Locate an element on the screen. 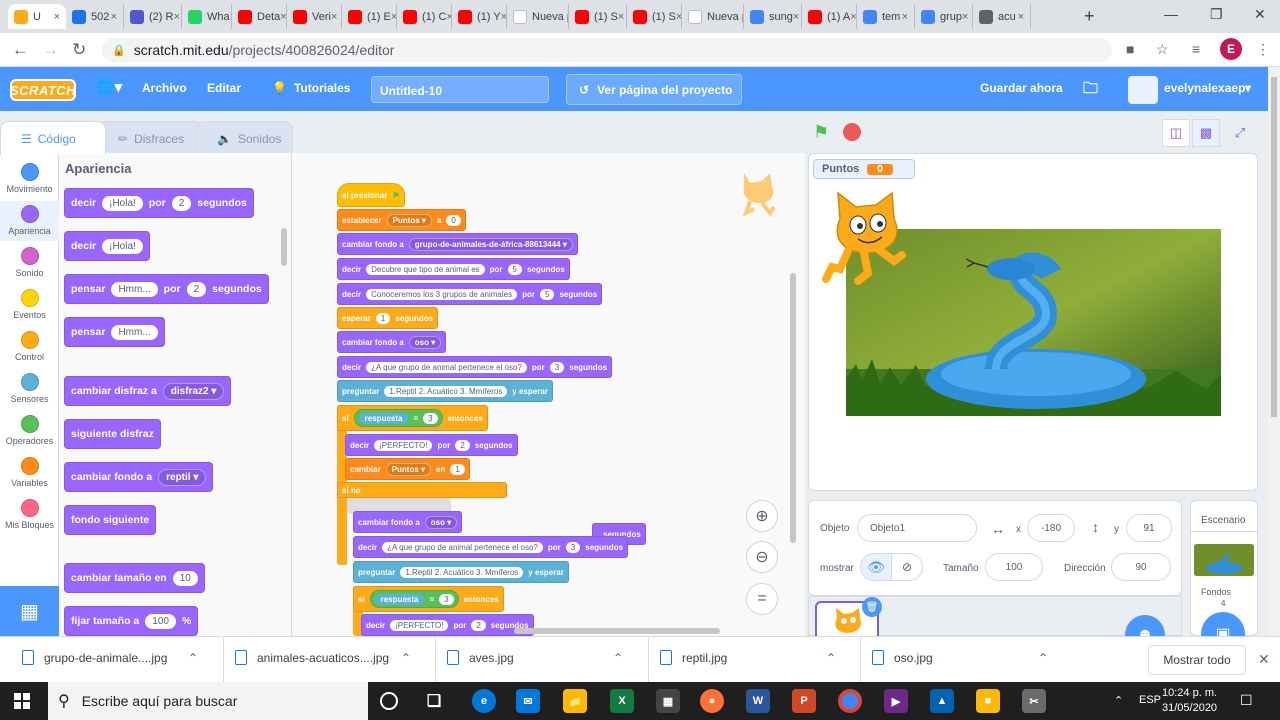 The image size is (1280, 720). window-scrollbar-thumb is located at coordinates (1274, 247).